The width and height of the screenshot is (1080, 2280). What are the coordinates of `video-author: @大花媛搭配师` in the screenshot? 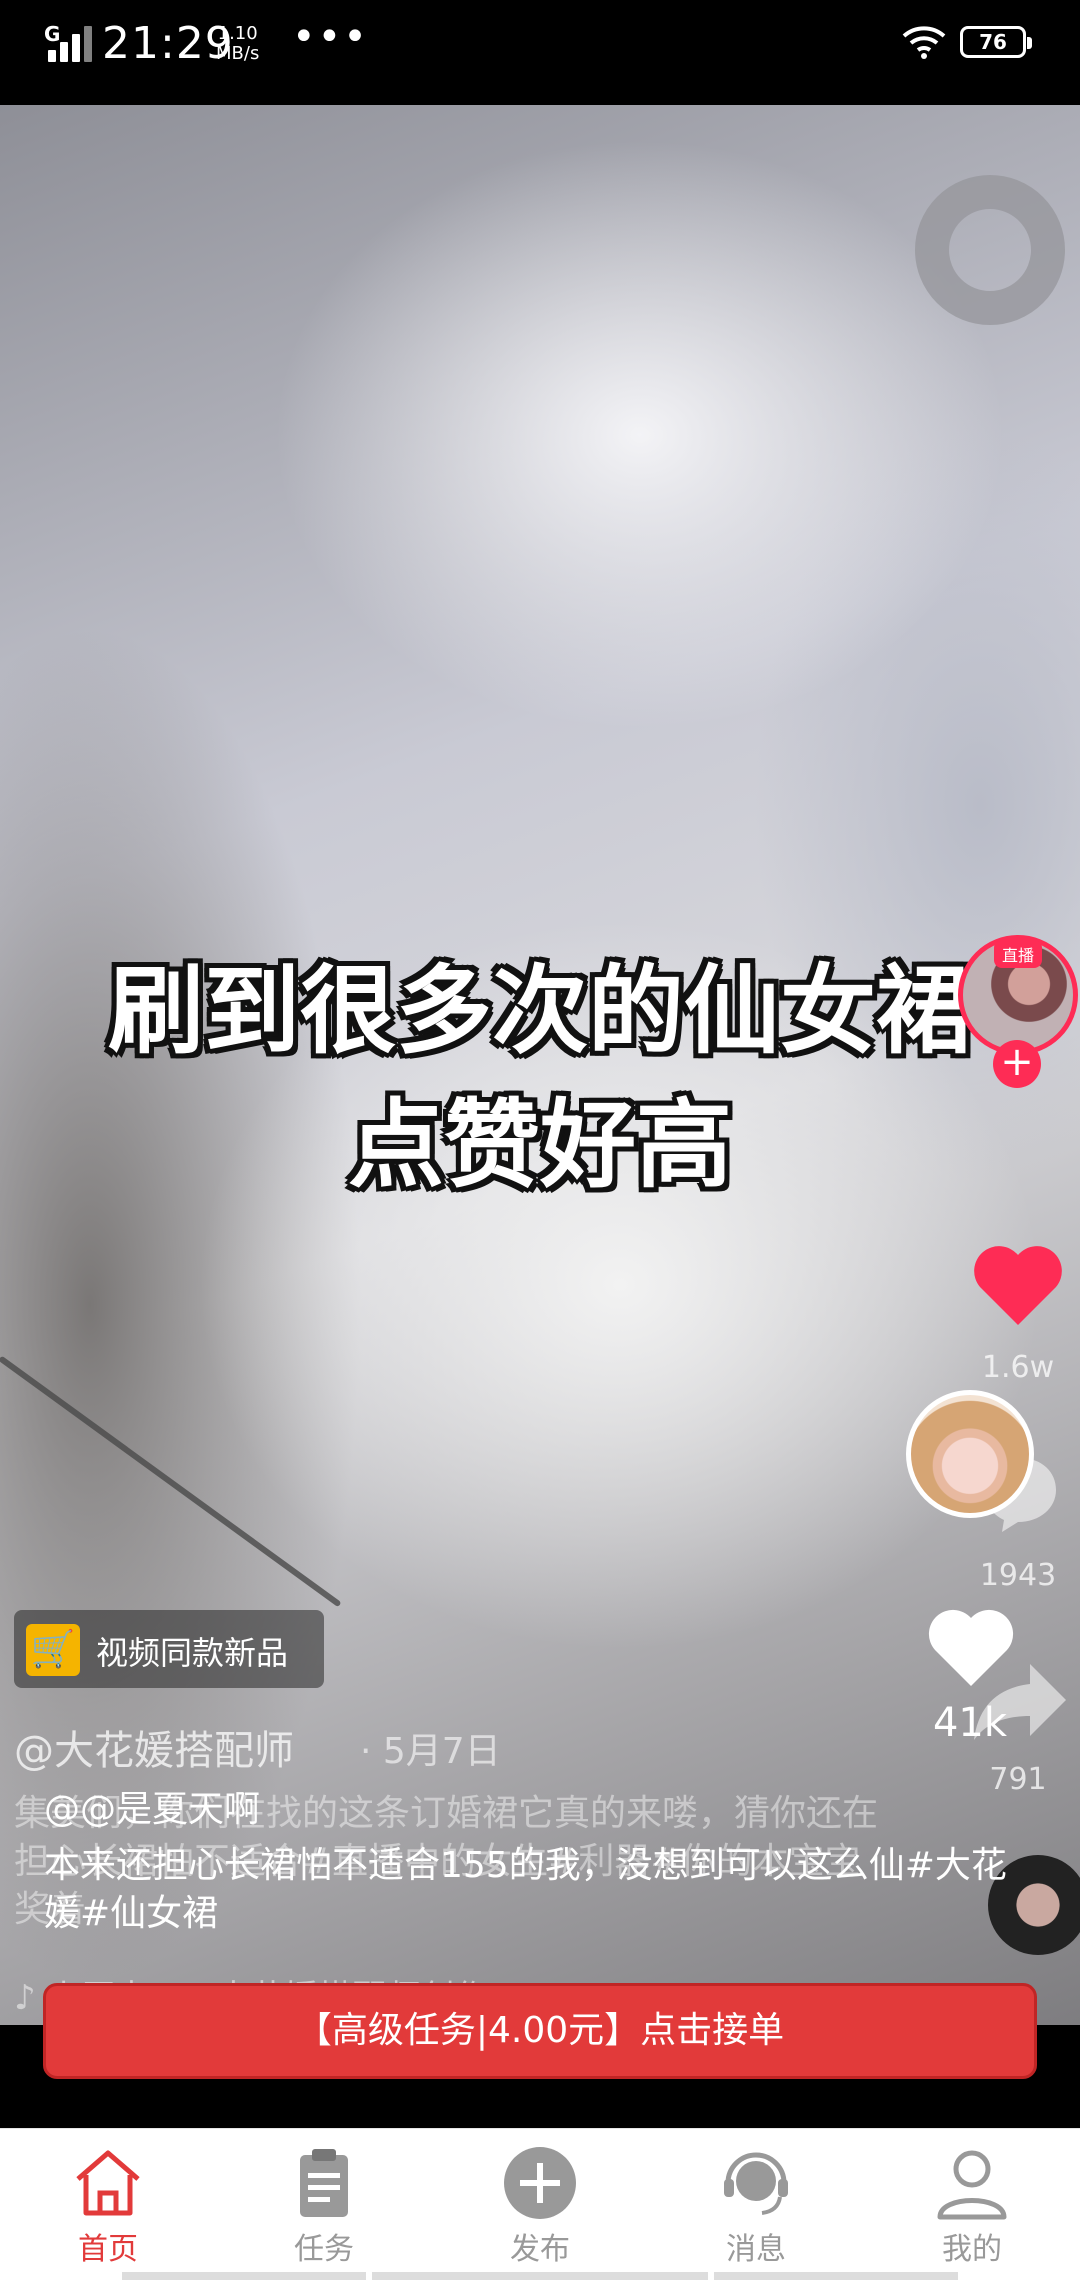 It's located at (154, 1747).